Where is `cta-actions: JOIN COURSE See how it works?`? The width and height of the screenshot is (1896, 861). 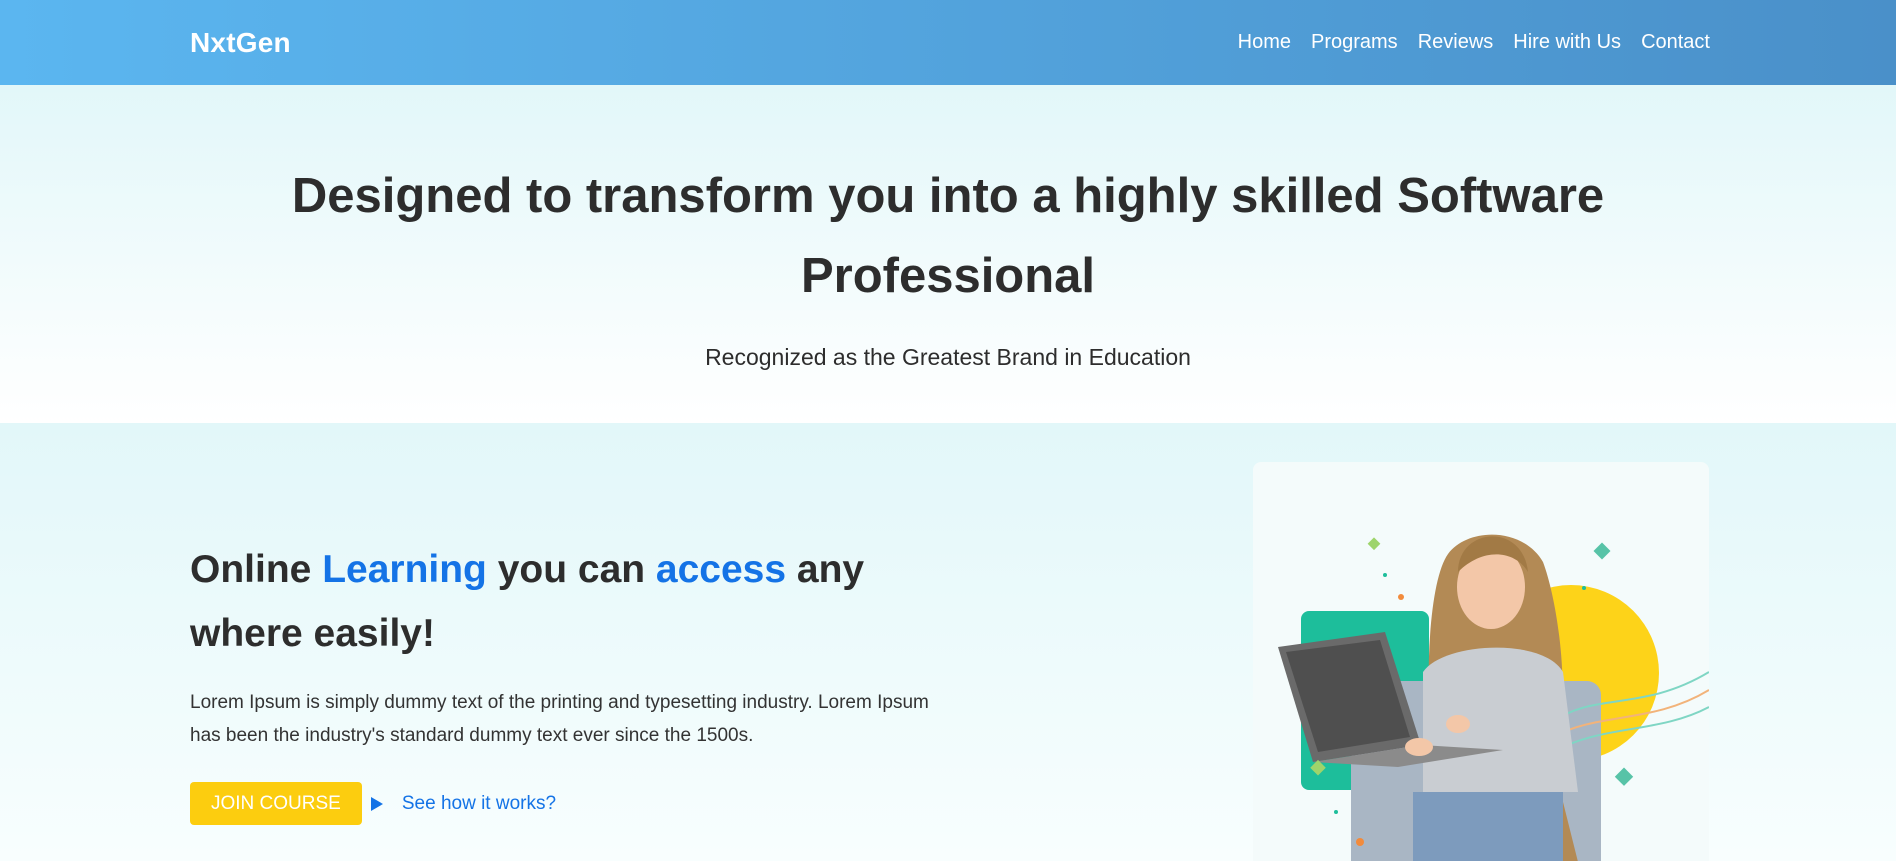
cta-actions: JOIN COURSE See how it works? is located at coordinates (570, 803).